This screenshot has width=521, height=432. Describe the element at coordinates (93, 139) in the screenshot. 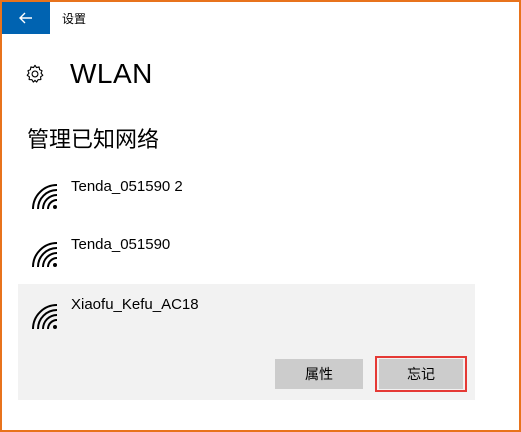

I see `section-title: 管理已知网络` at that location.